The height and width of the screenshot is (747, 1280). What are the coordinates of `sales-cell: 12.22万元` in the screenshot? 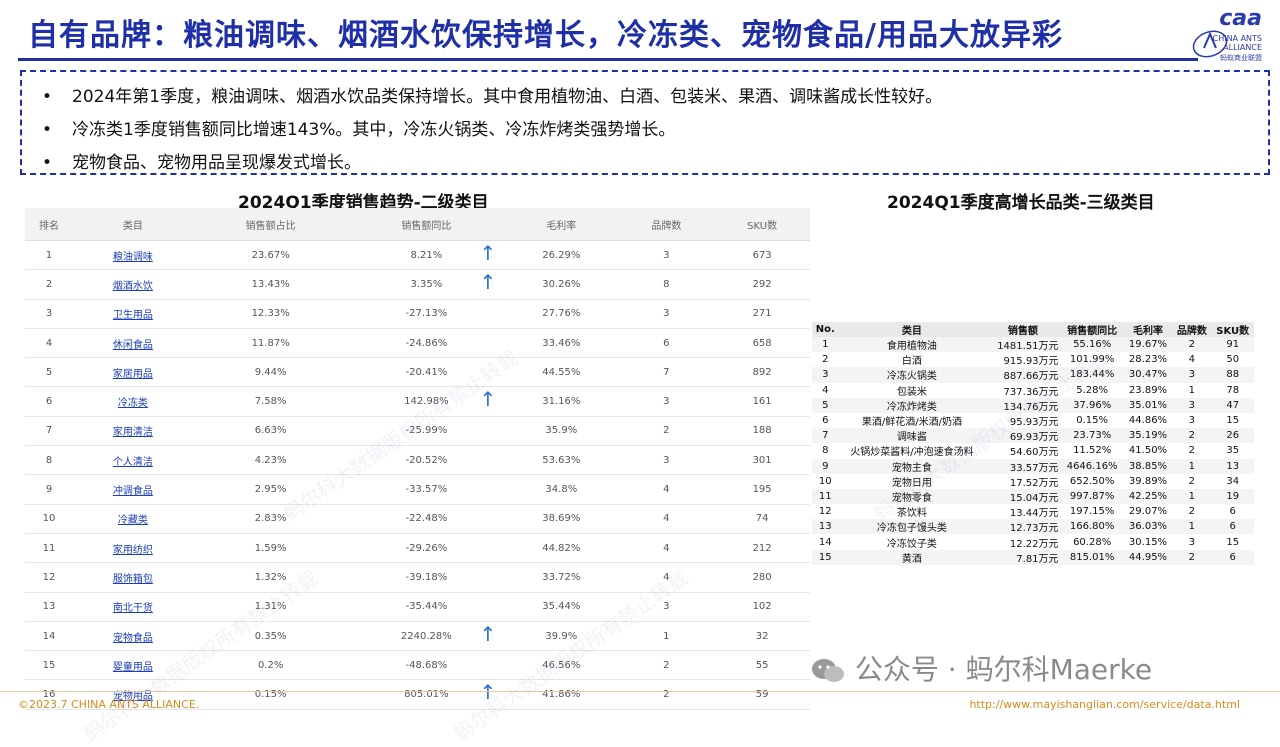 It's located at (1034, 544).